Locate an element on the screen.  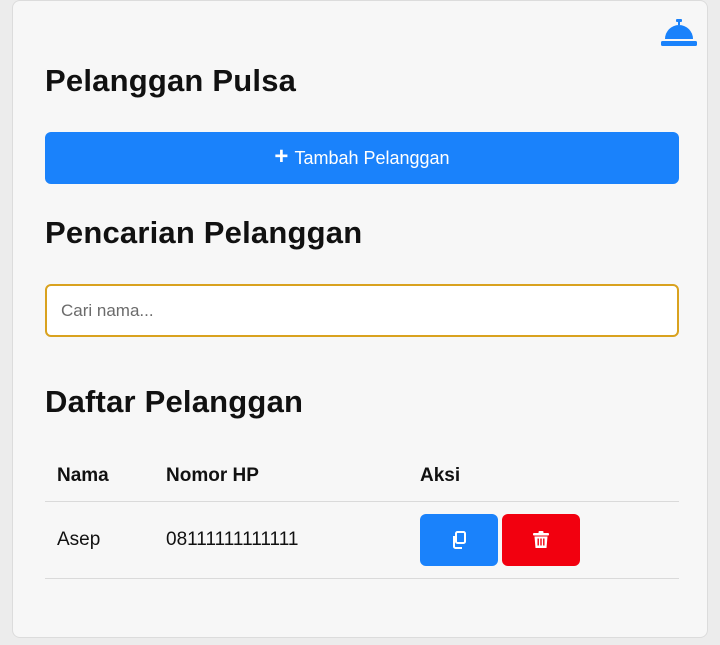
column-header-actions: Aksi is located at coordinates (543, 476).